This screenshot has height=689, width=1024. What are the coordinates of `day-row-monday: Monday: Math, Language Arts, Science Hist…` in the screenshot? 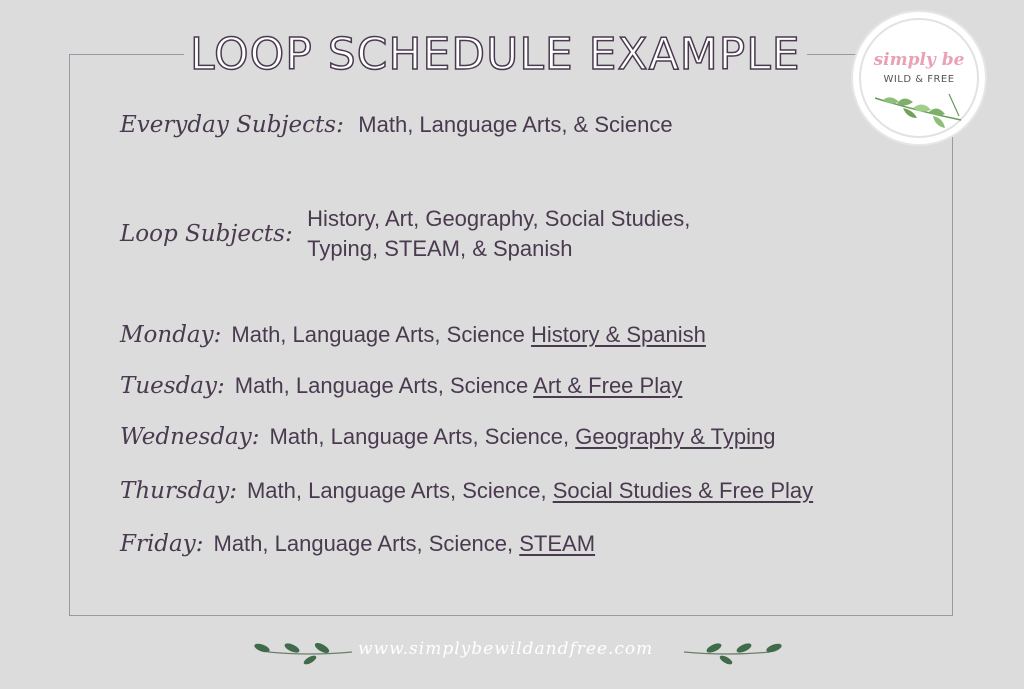 It's located at (413, 335).